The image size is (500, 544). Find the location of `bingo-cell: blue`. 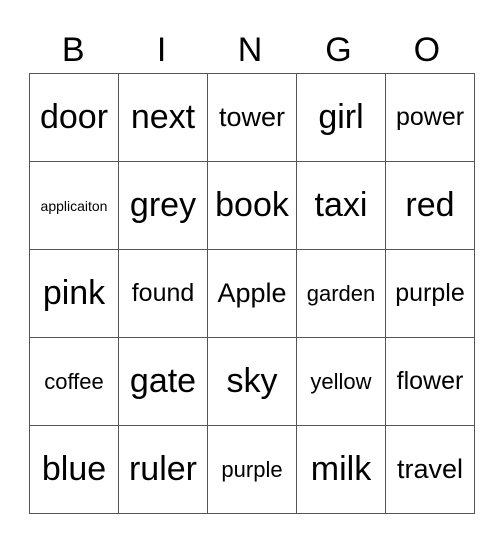

bingo-cell: blue is located at coordinates (74, 469).